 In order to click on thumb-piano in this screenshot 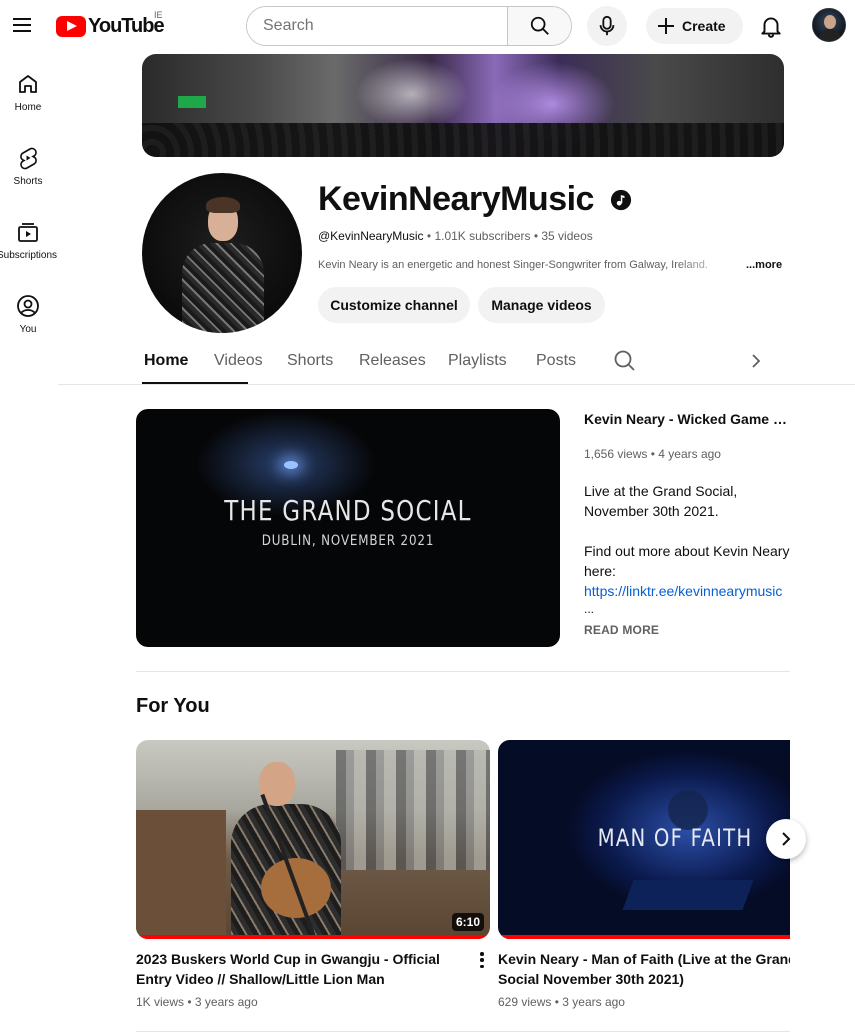, I will do `click(688, 895)`.